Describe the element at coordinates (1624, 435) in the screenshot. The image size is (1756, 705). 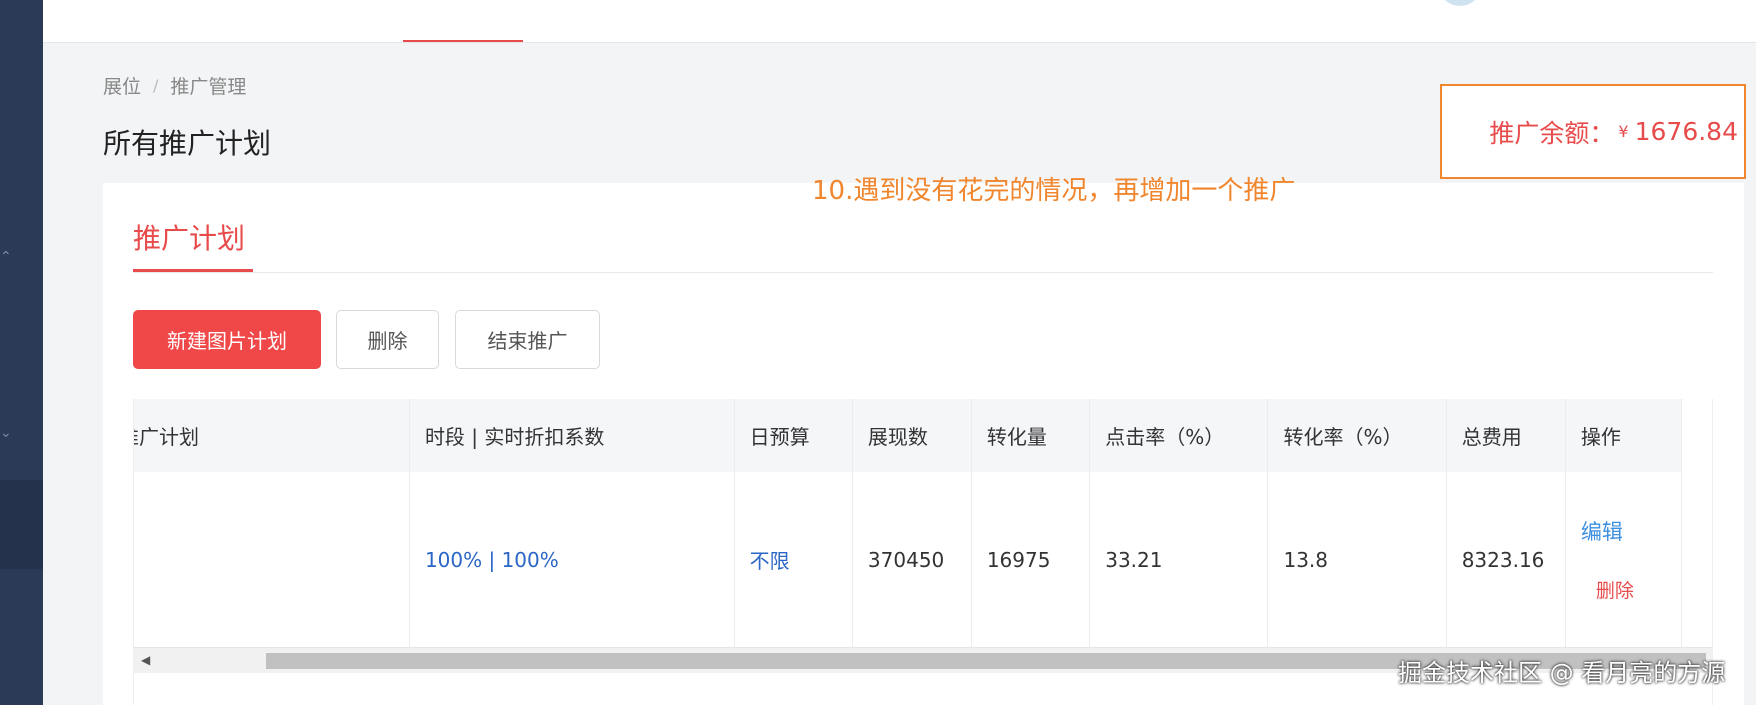
I see `col-actions: 操作` at that location.